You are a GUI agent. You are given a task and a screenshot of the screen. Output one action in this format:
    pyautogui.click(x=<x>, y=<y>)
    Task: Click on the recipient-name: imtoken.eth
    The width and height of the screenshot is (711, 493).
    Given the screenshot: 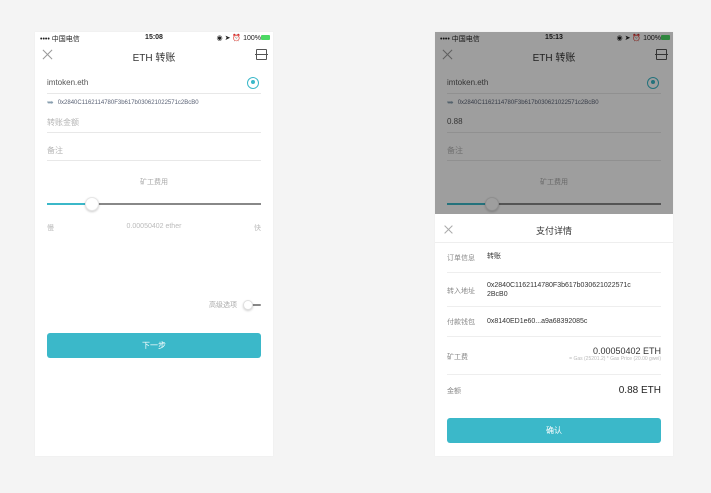 What is the action you would take?
    pyautogui.click(x=68, y=82)
    